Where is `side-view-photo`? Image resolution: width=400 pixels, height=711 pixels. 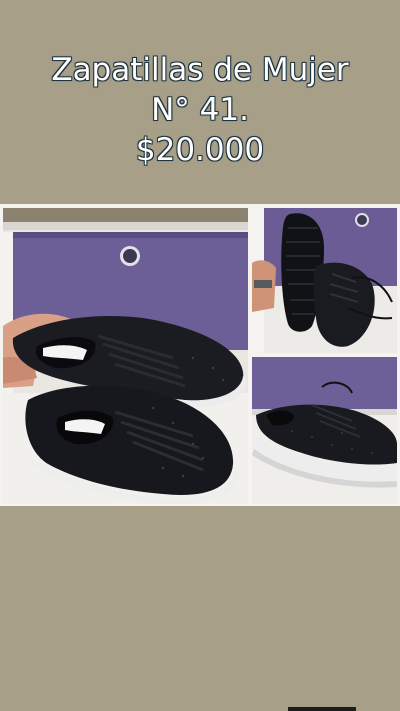
side-view-photo is located at coordinates (324, 430).